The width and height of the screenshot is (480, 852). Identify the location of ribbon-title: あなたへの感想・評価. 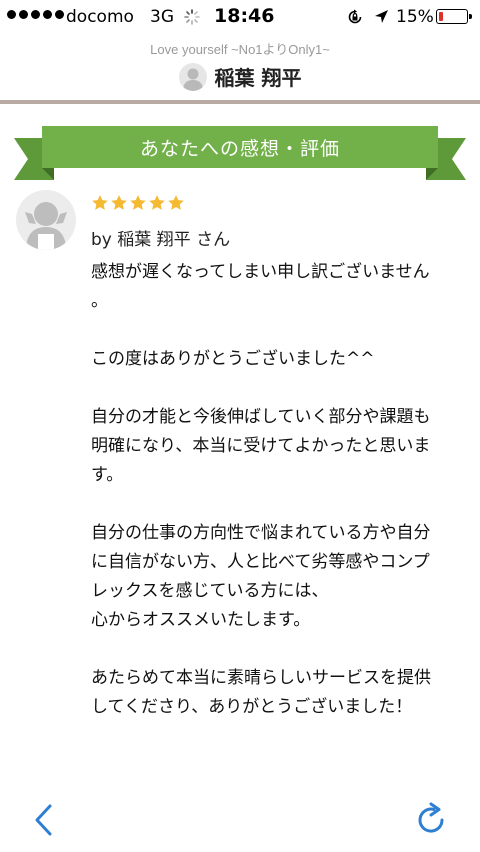
(240, 147).